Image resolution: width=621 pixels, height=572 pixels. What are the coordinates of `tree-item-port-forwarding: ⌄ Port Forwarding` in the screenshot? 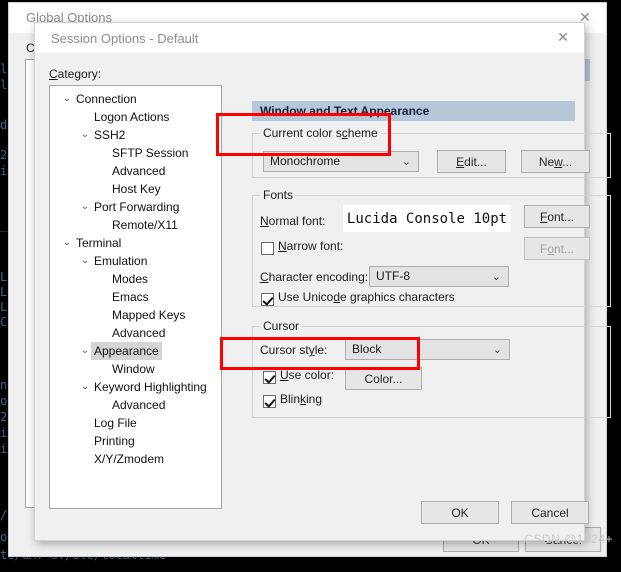 It's located at (135, 207).